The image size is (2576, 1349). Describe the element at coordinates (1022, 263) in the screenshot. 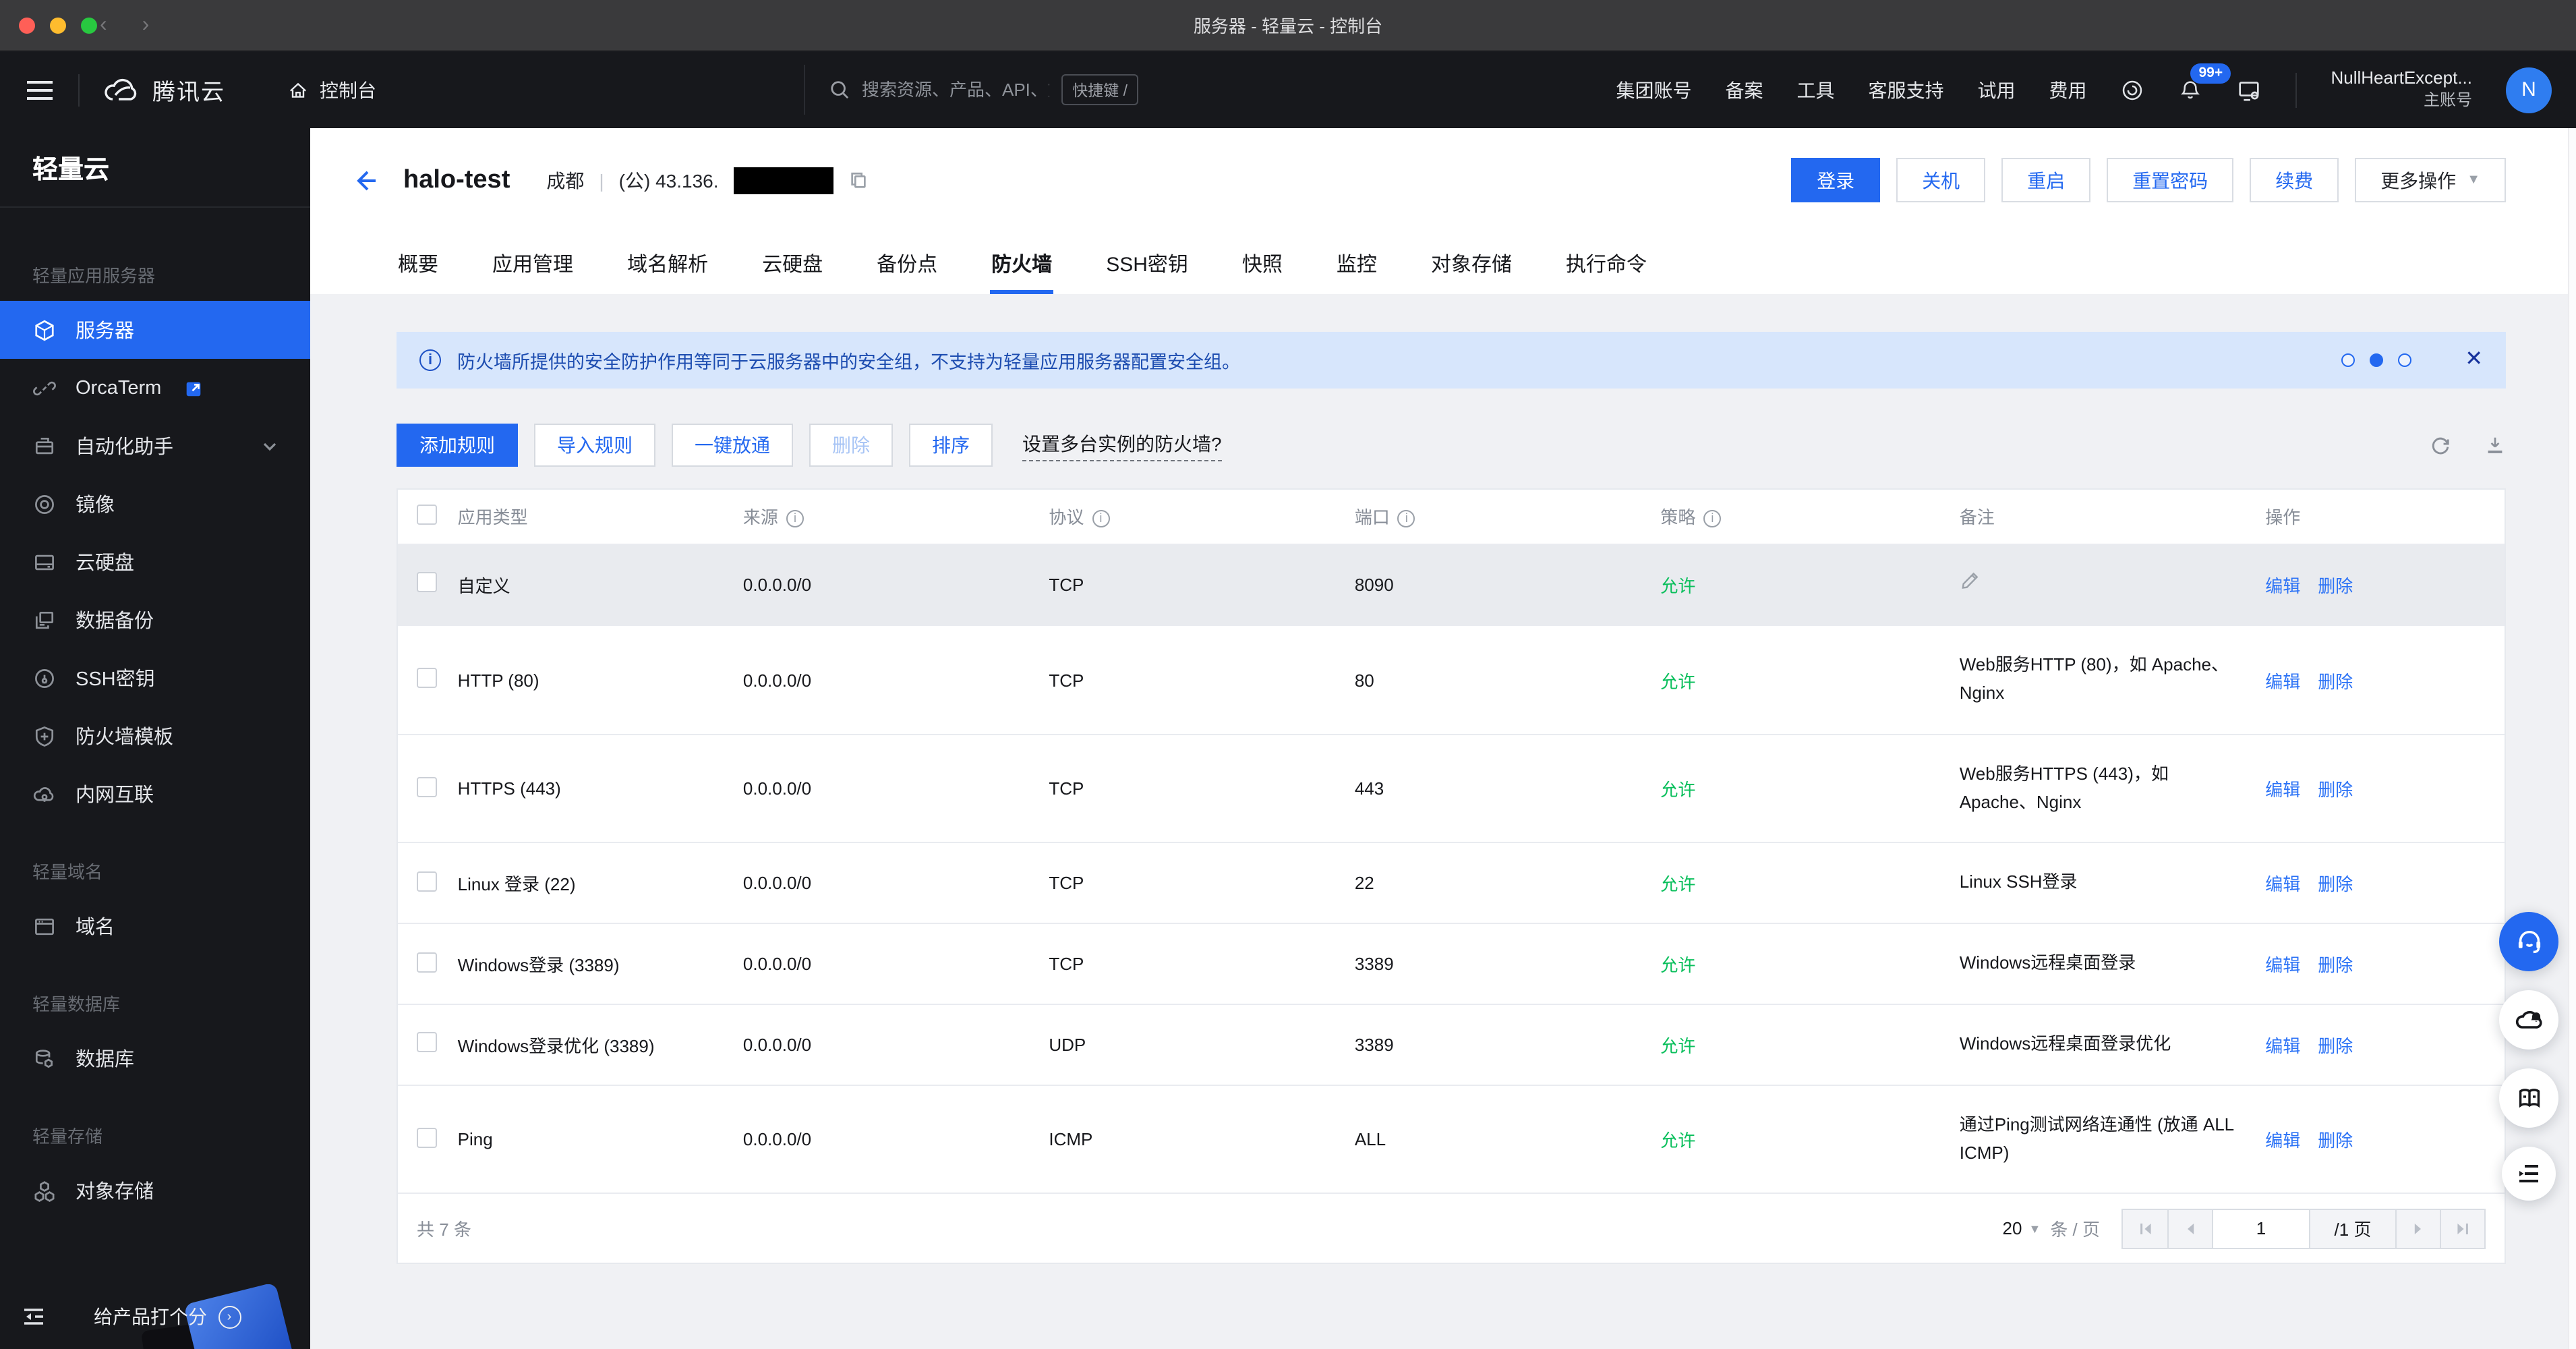

I see `tab-5: 防火墙` at that location.